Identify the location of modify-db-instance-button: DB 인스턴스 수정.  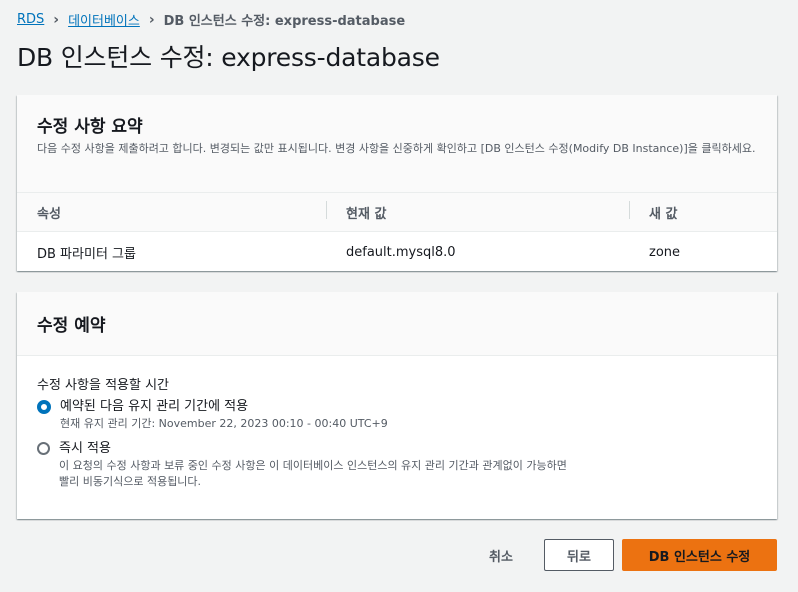
(699, 555).